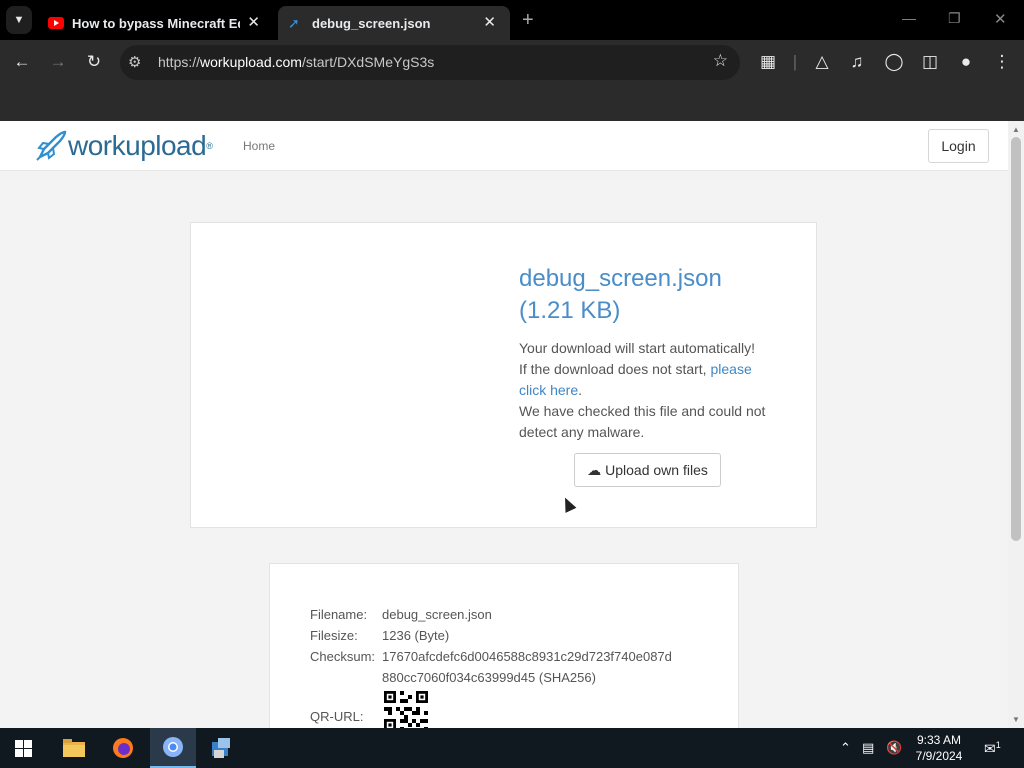 The width and height of the screenshot is (1024, 768). I want to click on folder-icon, so click(74, 748).